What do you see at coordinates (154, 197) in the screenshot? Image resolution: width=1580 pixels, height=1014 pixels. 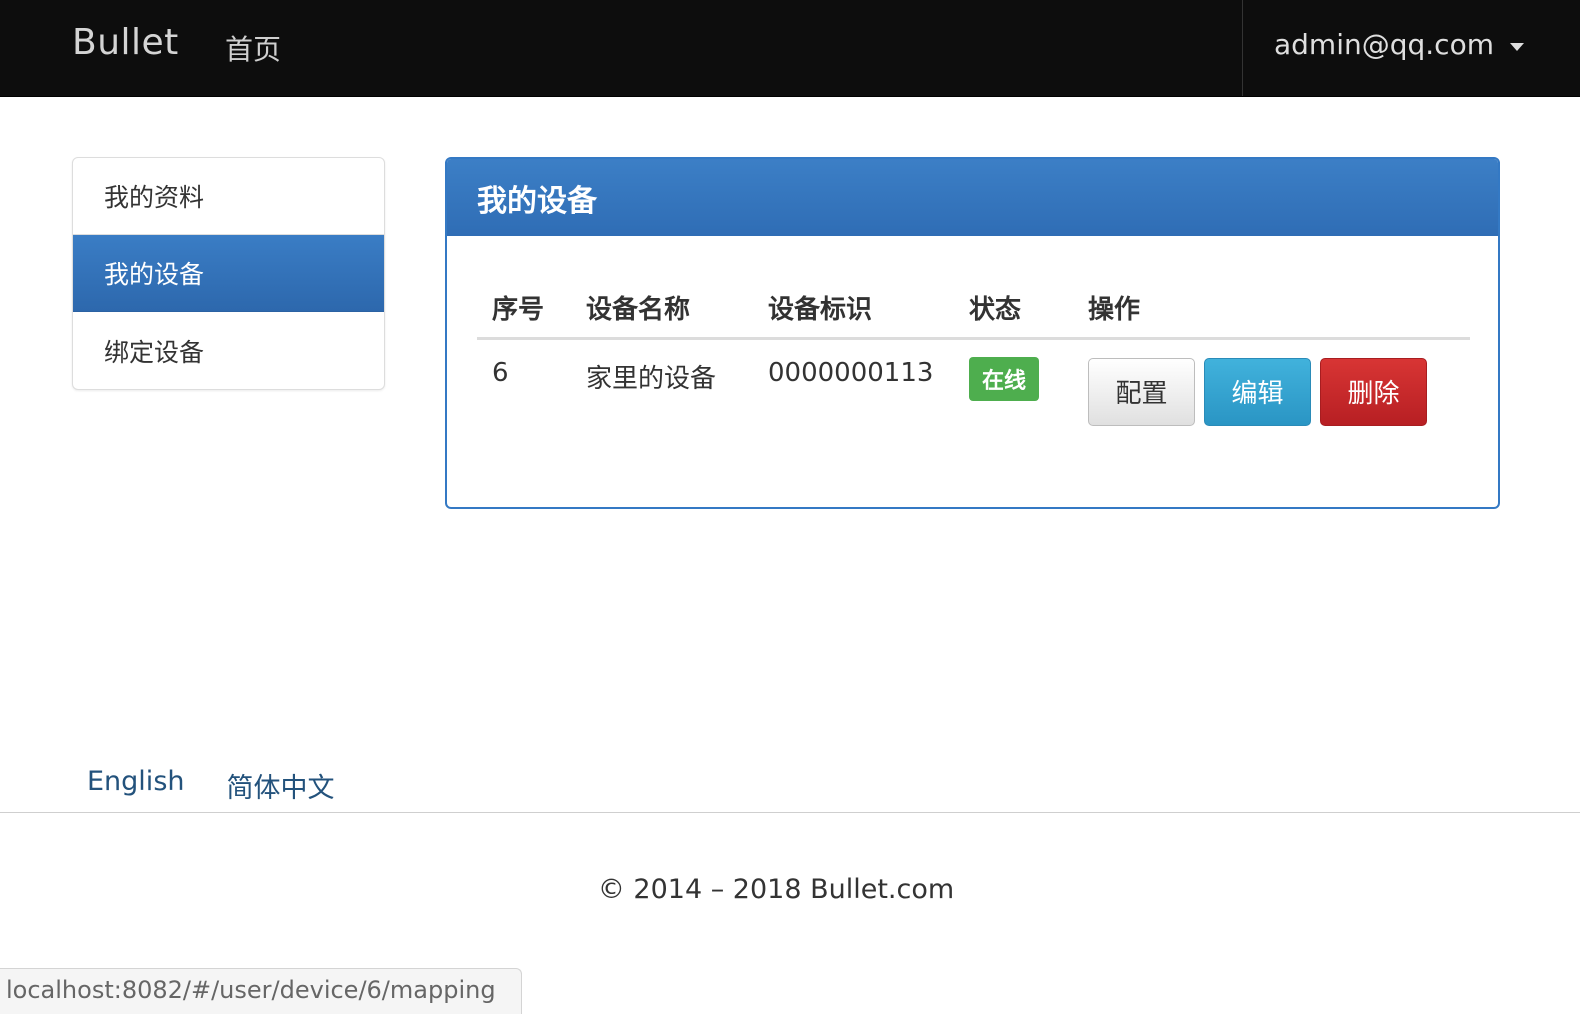 I see `sidebar-item-label: 我的资料` at bounding box center [154, 197].